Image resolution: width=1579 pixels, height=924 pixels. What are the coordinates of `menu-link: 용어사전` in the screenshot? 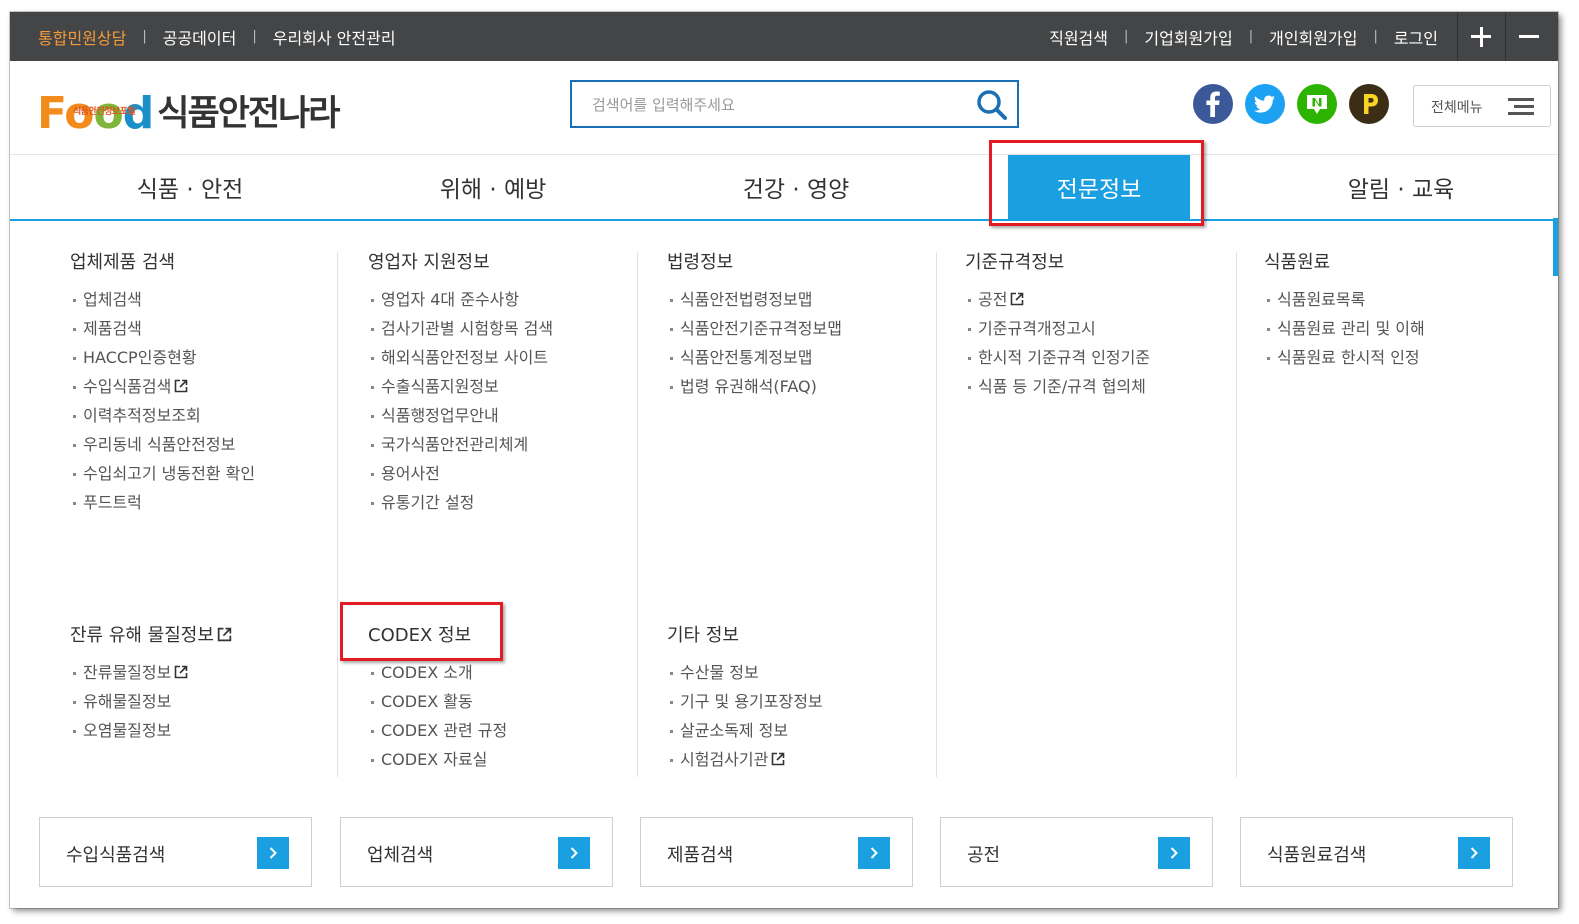 It's located at (460, 474).